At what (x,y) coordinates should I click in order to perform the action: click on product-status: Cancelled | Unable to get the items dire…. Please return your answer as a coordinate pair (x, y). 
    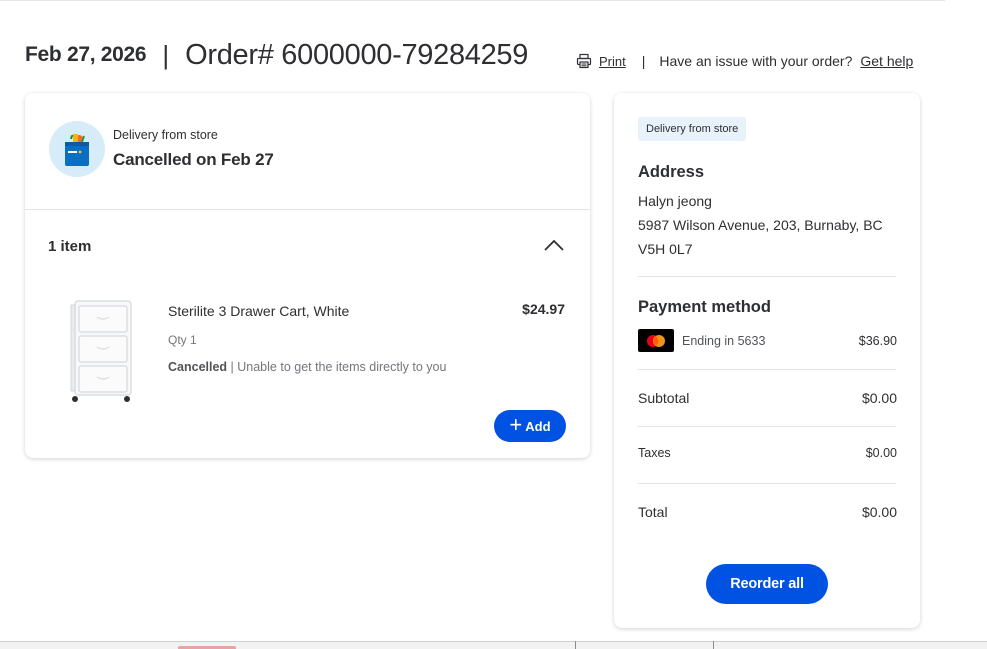
    Looking at the image, I should click on (307, 367).